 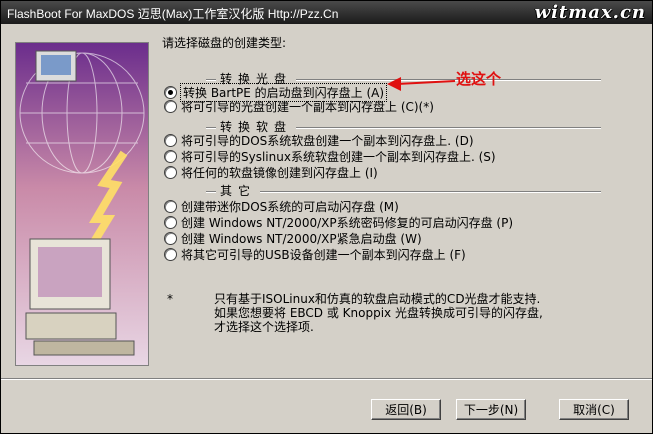 What do you see at coordinates (406, 409) in the screenshot?
I see `back-button: 返回(B)` at bounding box center [406, 409].